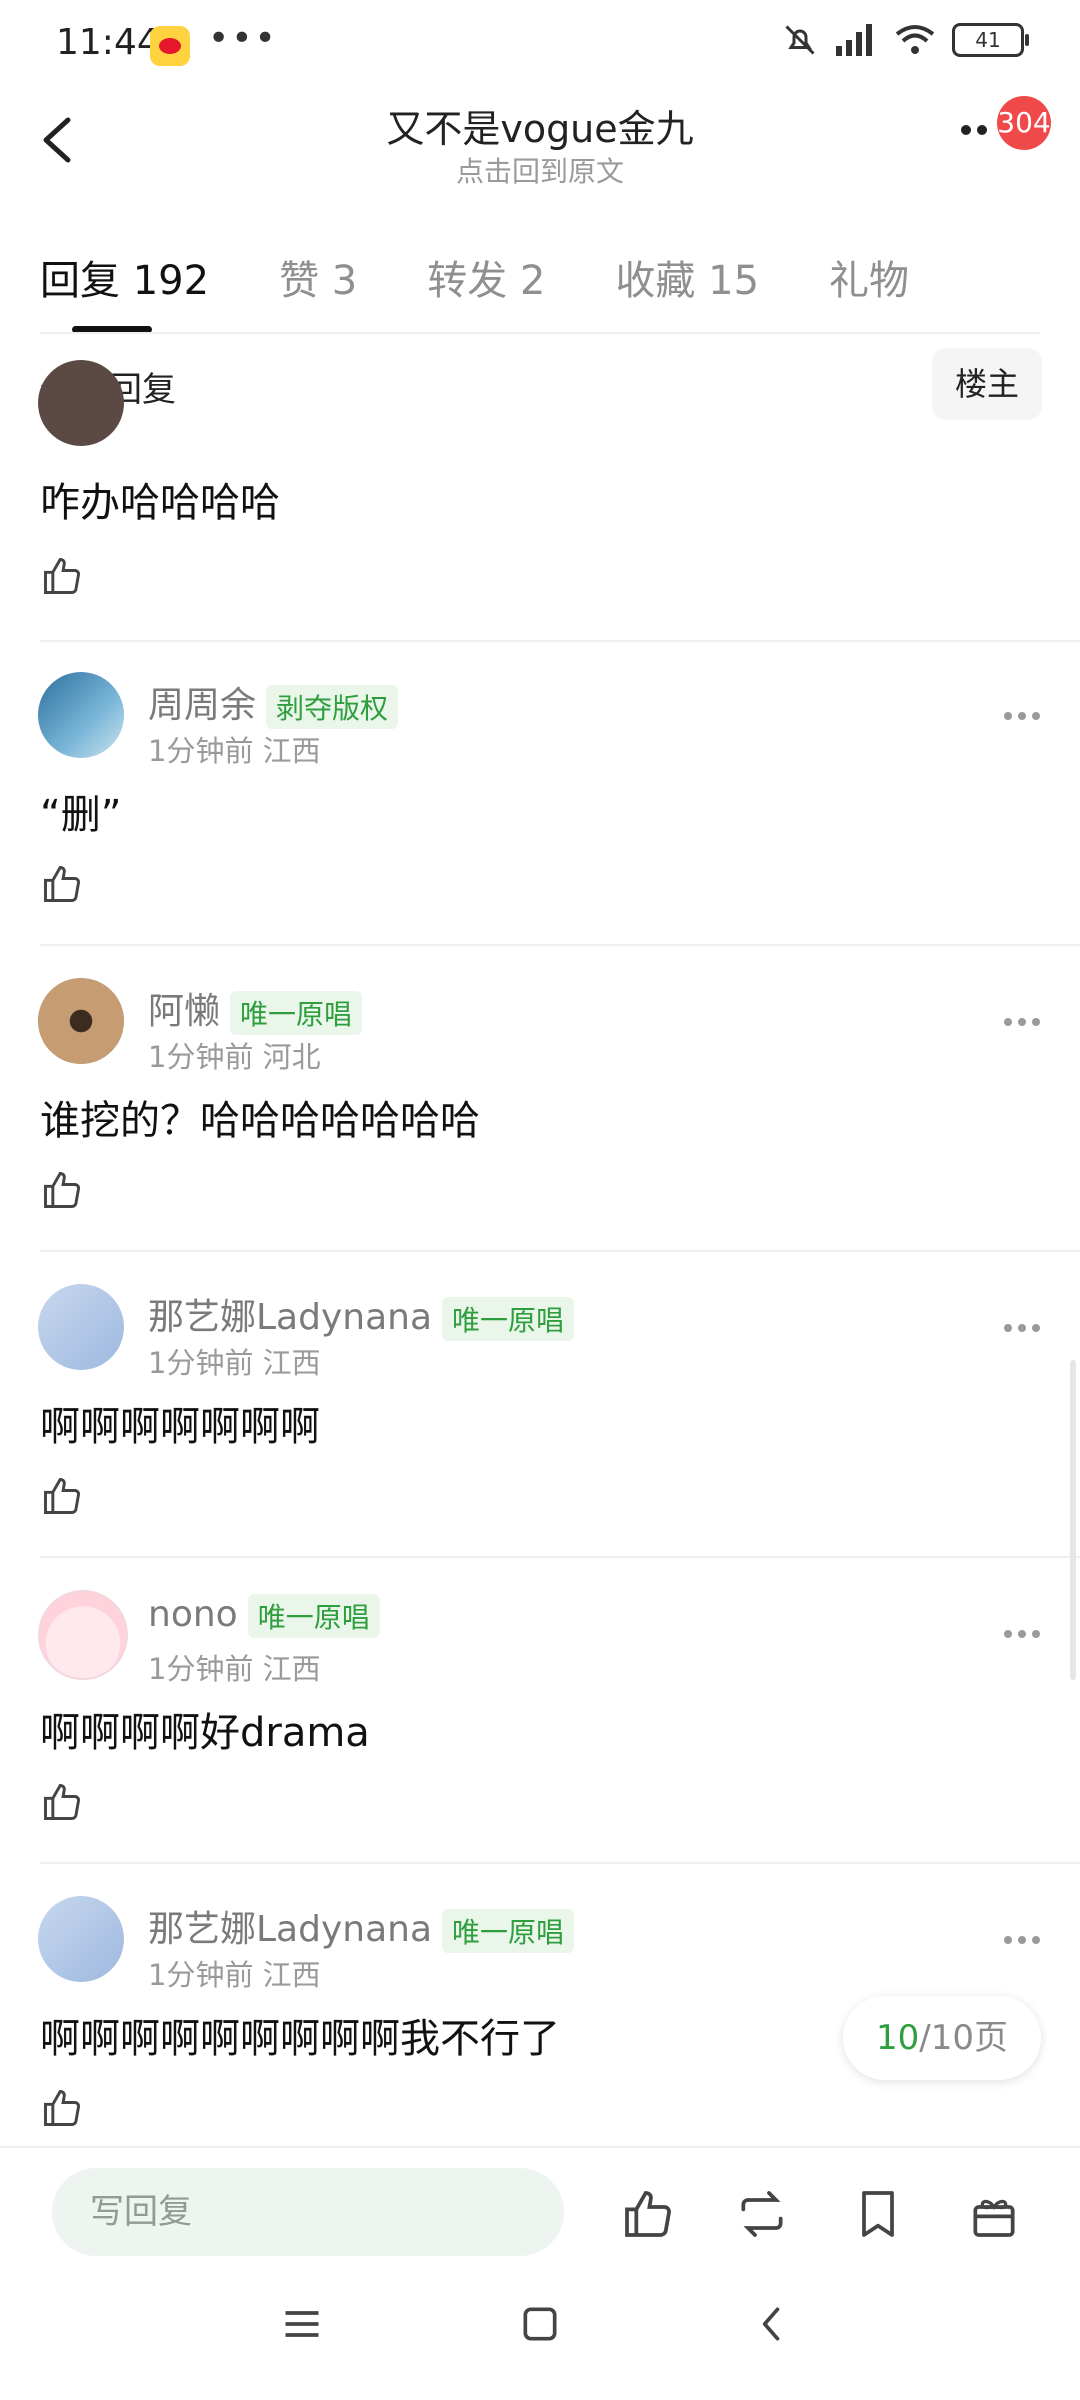 The image size is (1080, 2400). Describe the element at coordinates (180, 1427) in the screenshot. I see `comment-text: 啊啊啊啊啊啊啊` at that location.